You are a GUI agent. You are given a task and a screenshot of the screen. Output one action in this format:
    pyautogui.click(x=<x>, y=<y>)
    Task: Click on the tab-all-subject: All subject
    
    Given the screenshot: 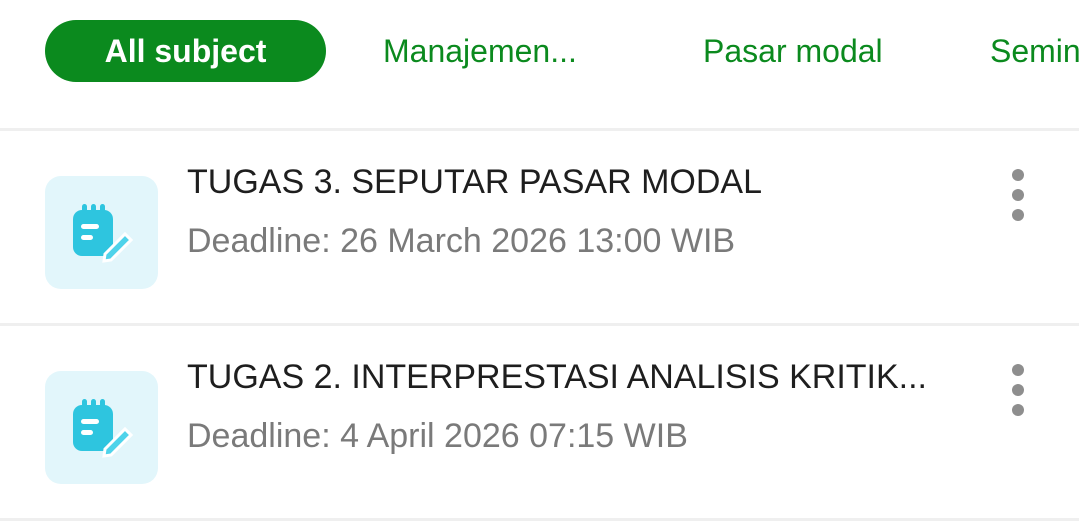 What is the action you would take?
    pyautogui.click(x=185, y=51)
    